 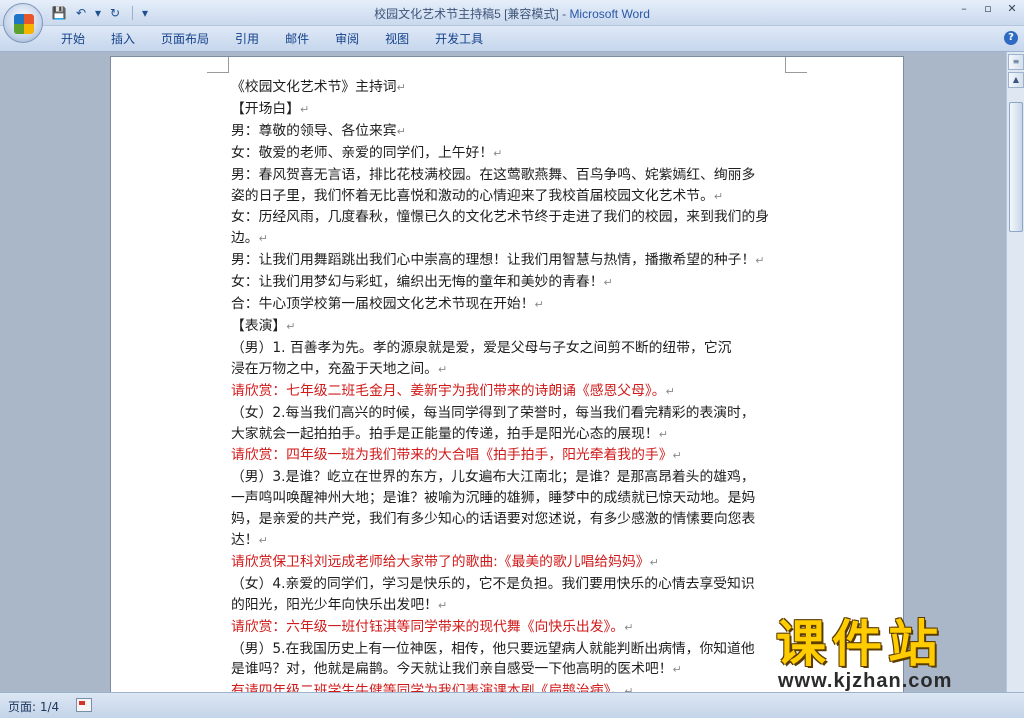 What do you see at coordinates (123, 39) in the screenshot?
I see `tab-insert: 插入` at bounding box center [123, 39].